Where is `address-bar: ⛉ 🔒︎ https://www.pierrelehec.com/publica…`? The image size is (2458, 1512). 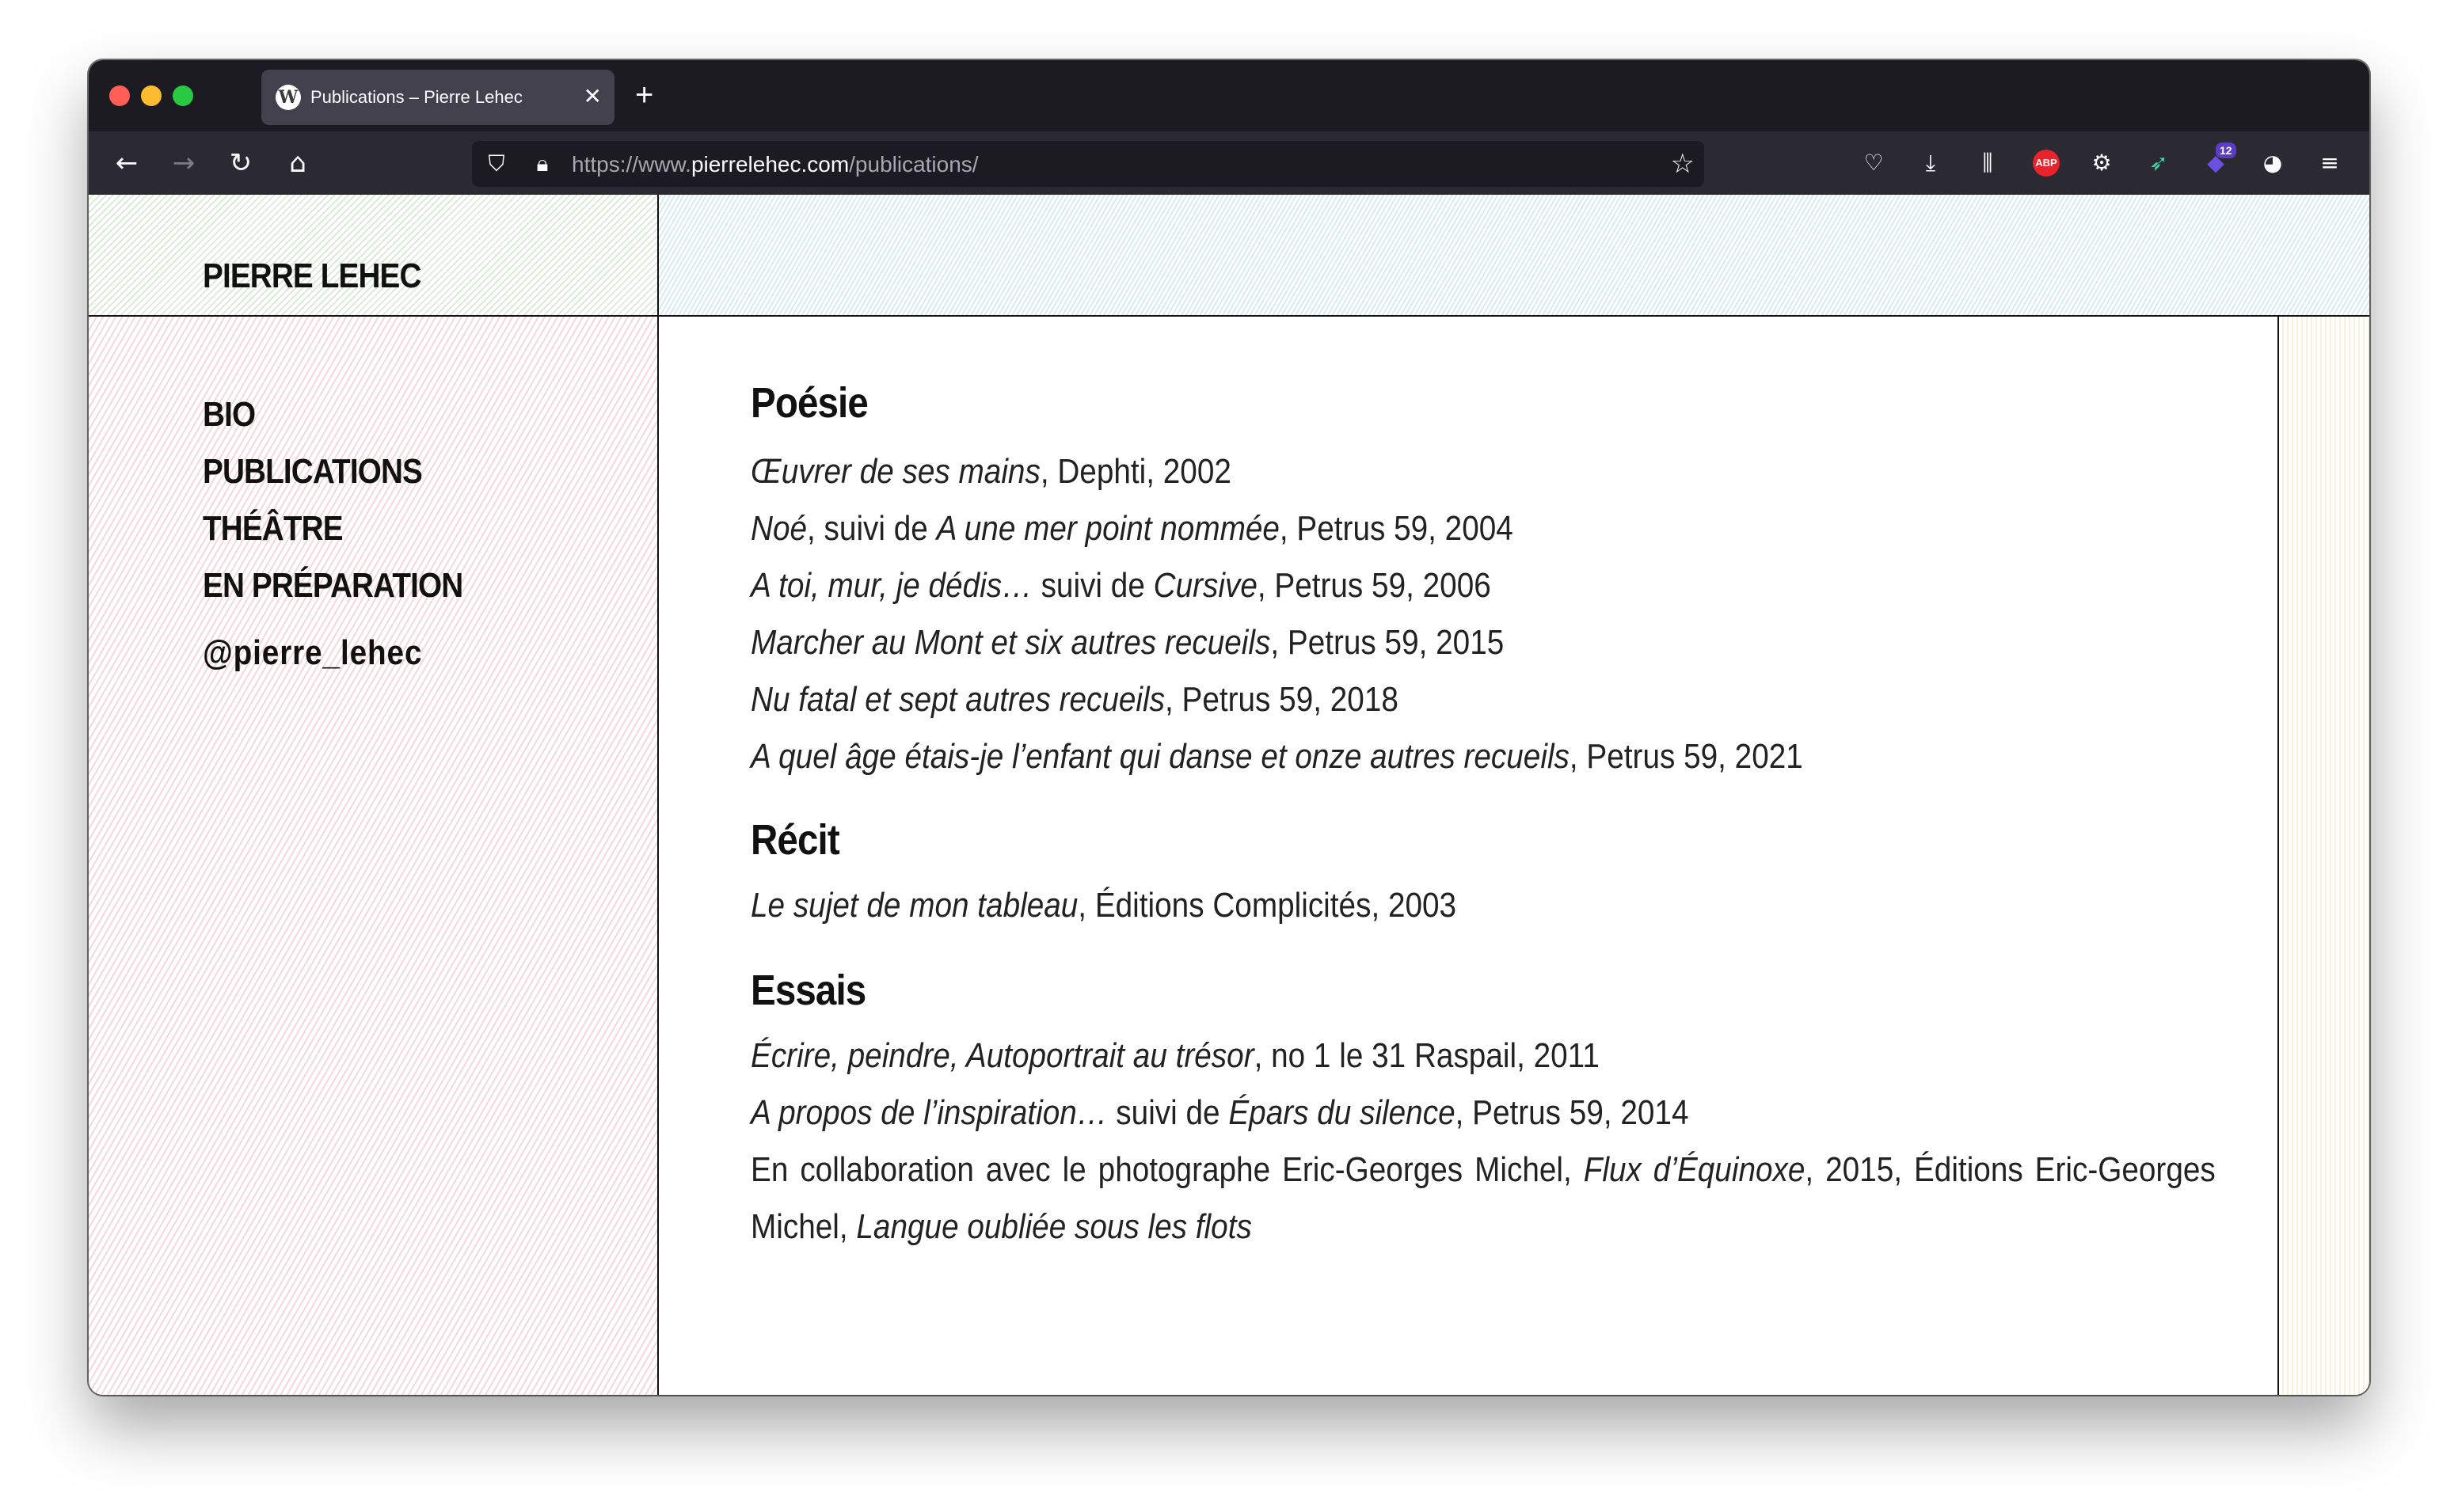
address-bar: ⛉ 🔒︎ https://www.pierrelehec.com/publica… is located at coordinates (1088, 164).